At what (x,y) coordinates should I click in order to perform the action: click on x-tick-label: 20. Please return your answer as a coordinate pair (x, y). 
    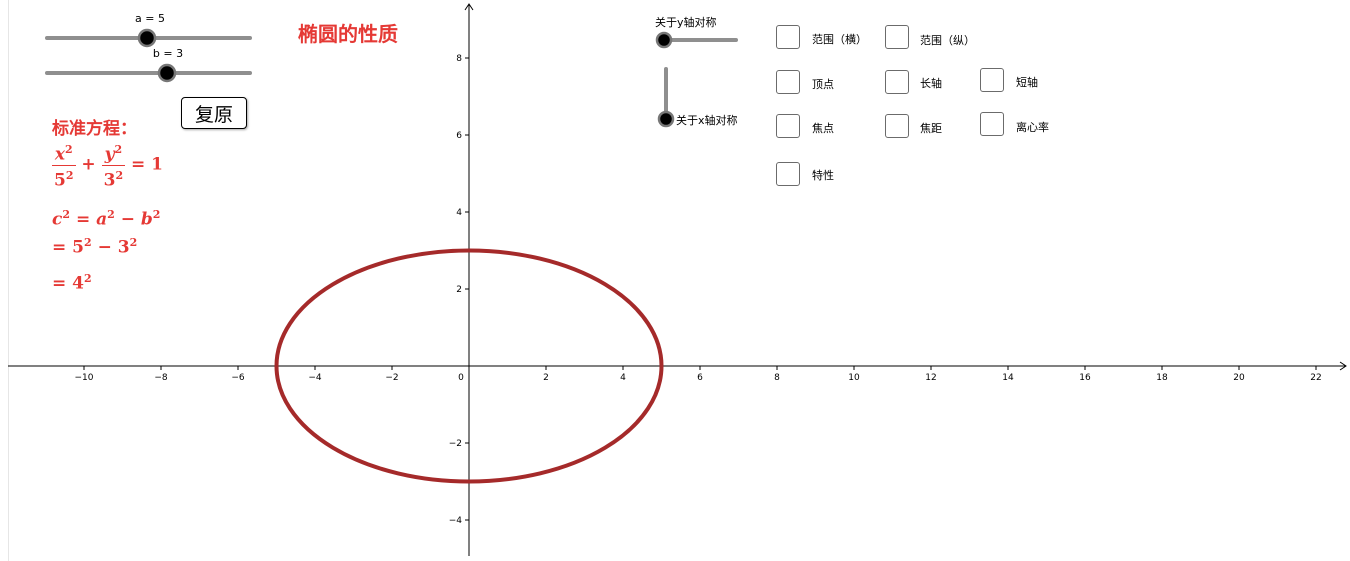
    Looking at the image, I should click on (1239, 378).